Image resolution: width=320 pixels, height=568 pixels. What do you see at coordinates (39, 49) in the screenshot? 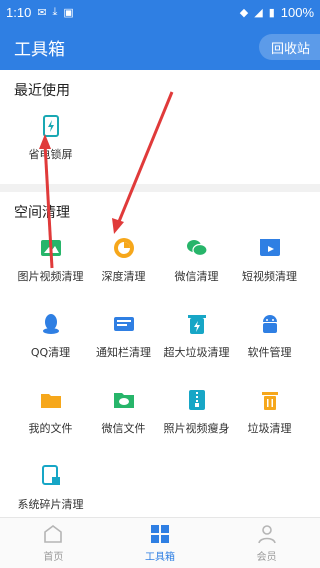
I see `page-title: 工具箱` at bounding box center [39, 49].